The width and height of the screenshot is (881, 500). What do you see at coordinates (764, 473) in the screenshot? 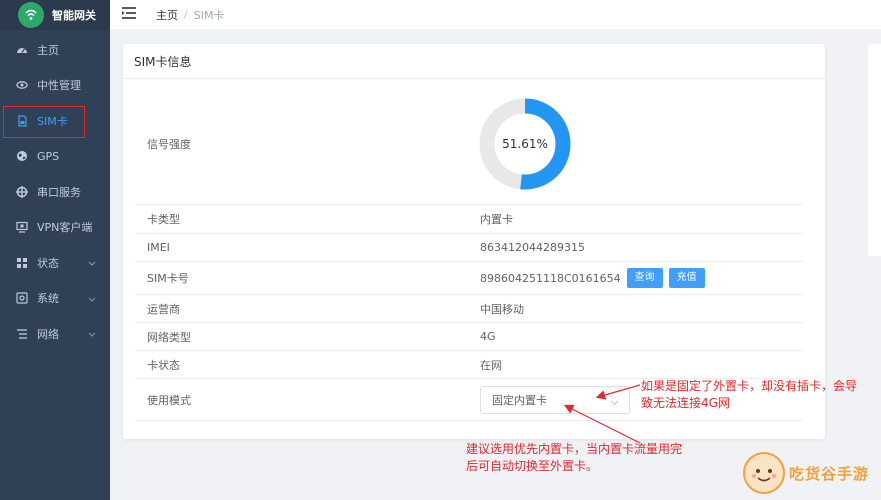
I see `mascot-face-icon` at bounding box center [764, 473].